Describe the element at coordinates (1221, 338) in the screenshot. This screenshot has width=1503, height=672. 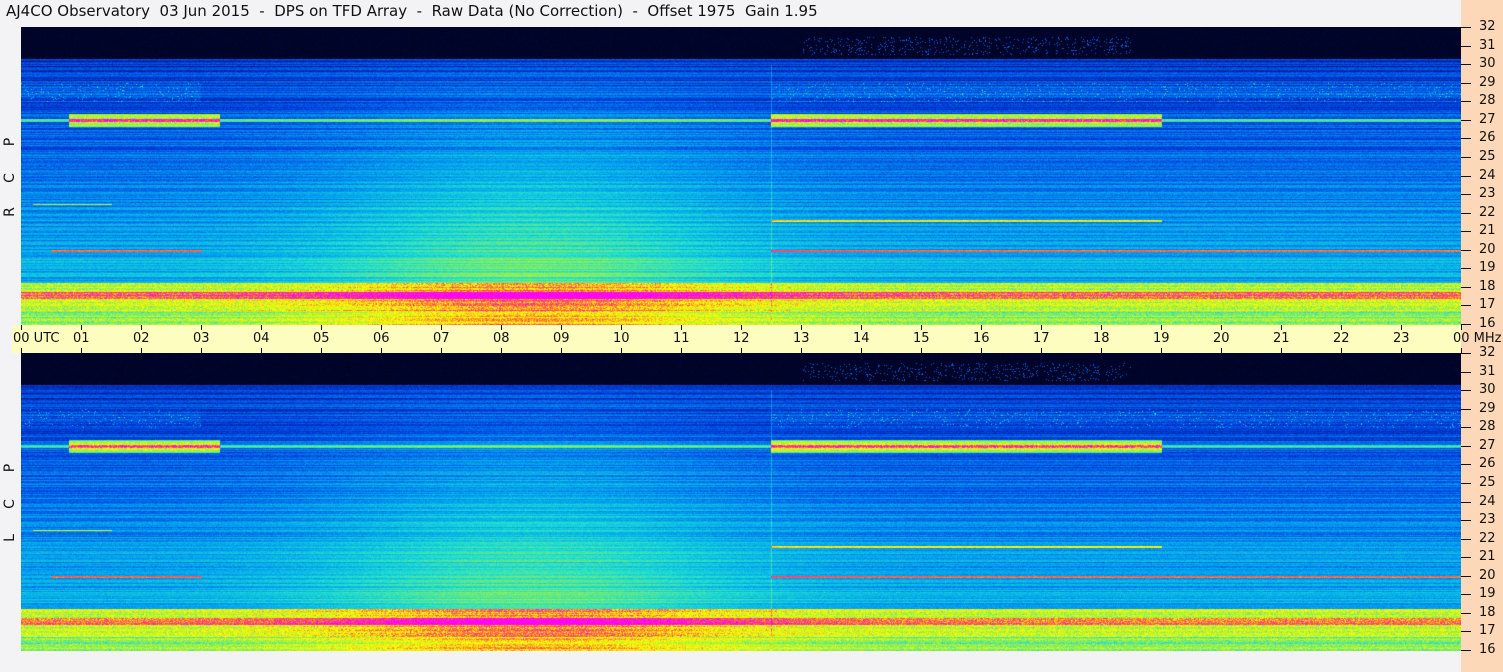
I see `x-tick-label: 20` at that location.